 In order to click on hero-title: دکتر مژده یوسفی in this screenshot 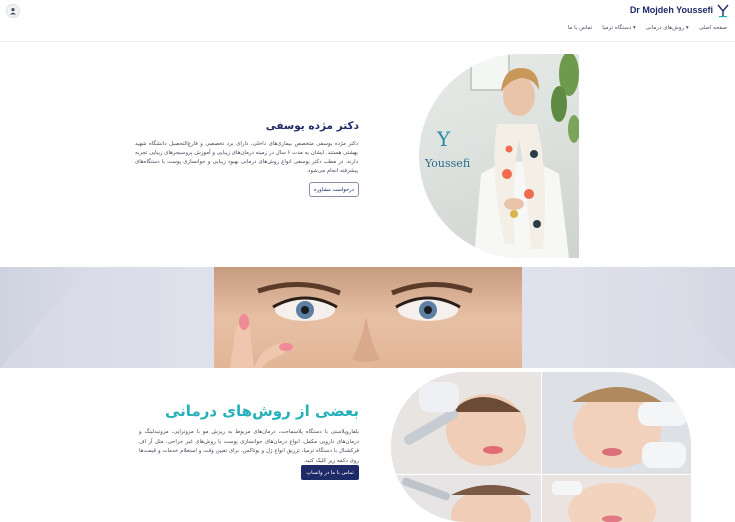, I will do `click(312, 126)`.